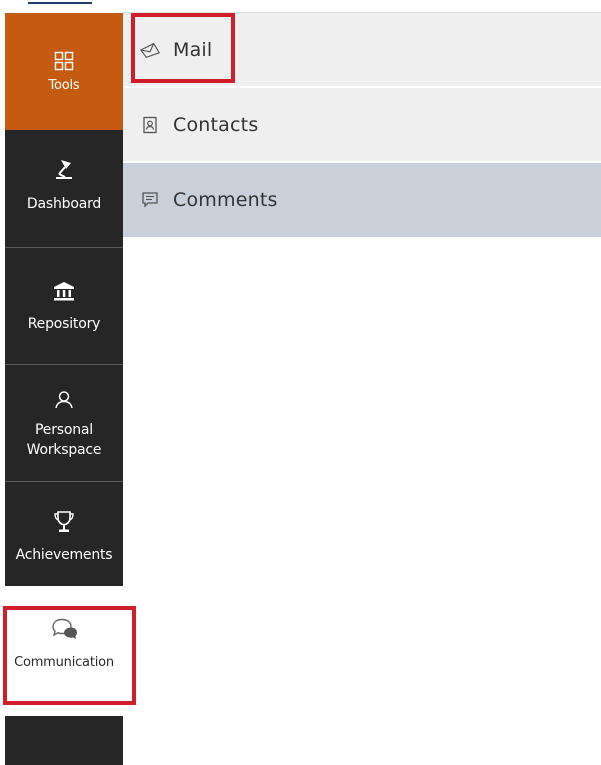 This screenshot has height=765, width=601. I want to click on sidebar-item-tools: Tools, so click(64, 71).